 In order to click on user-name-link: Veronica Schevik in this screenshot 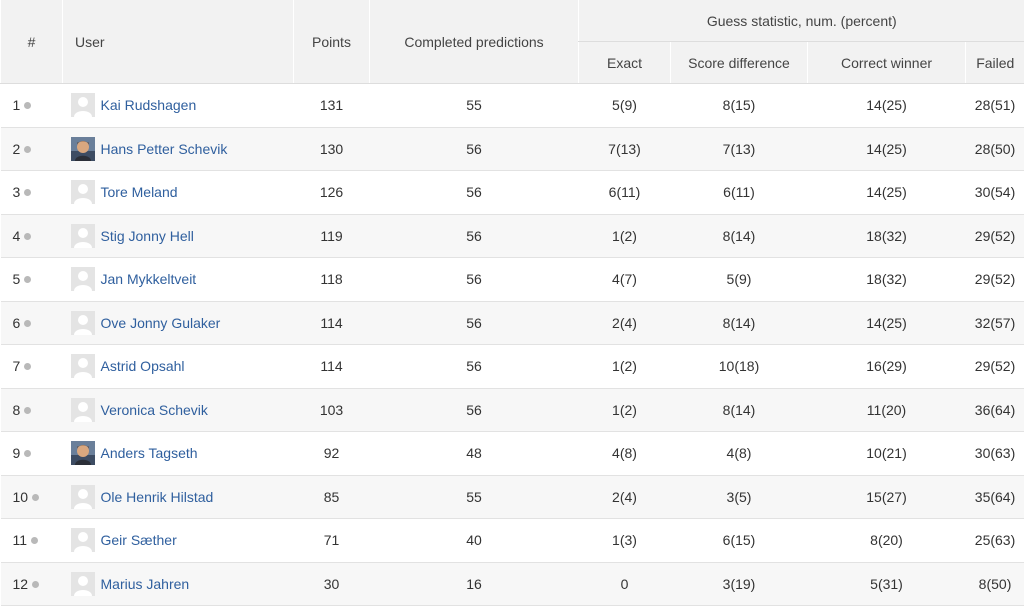, I will do `click(154, 410)`.